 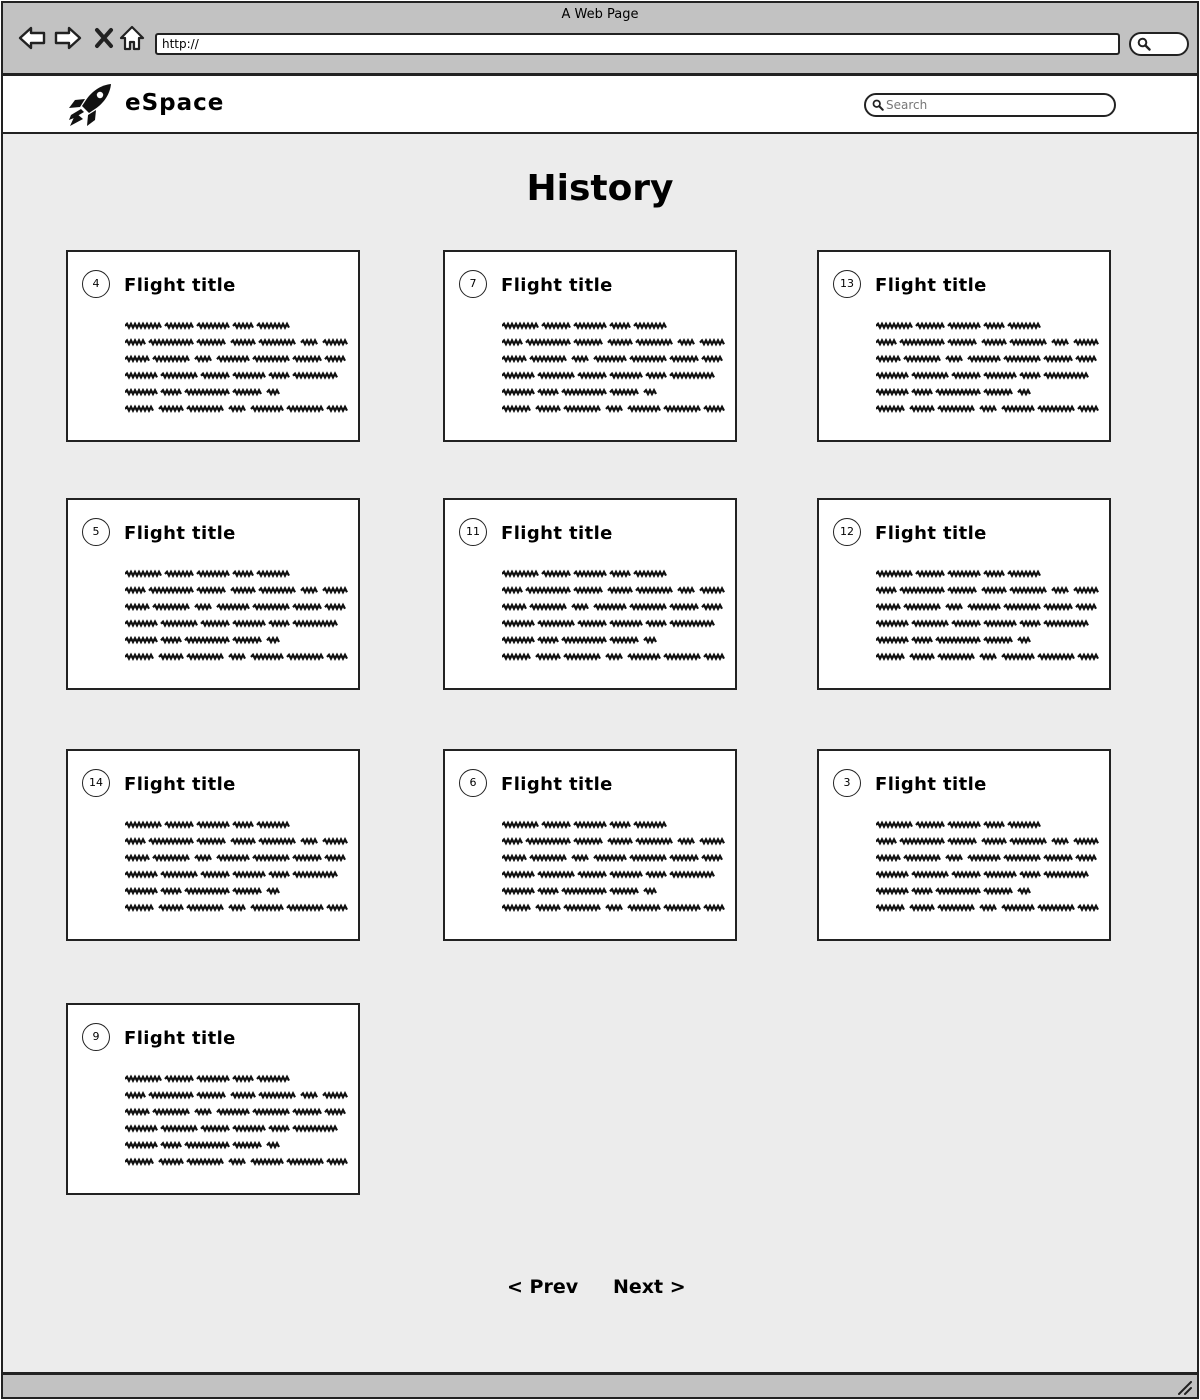 I want to click on rocket-icon, so click(x=91, y=105).